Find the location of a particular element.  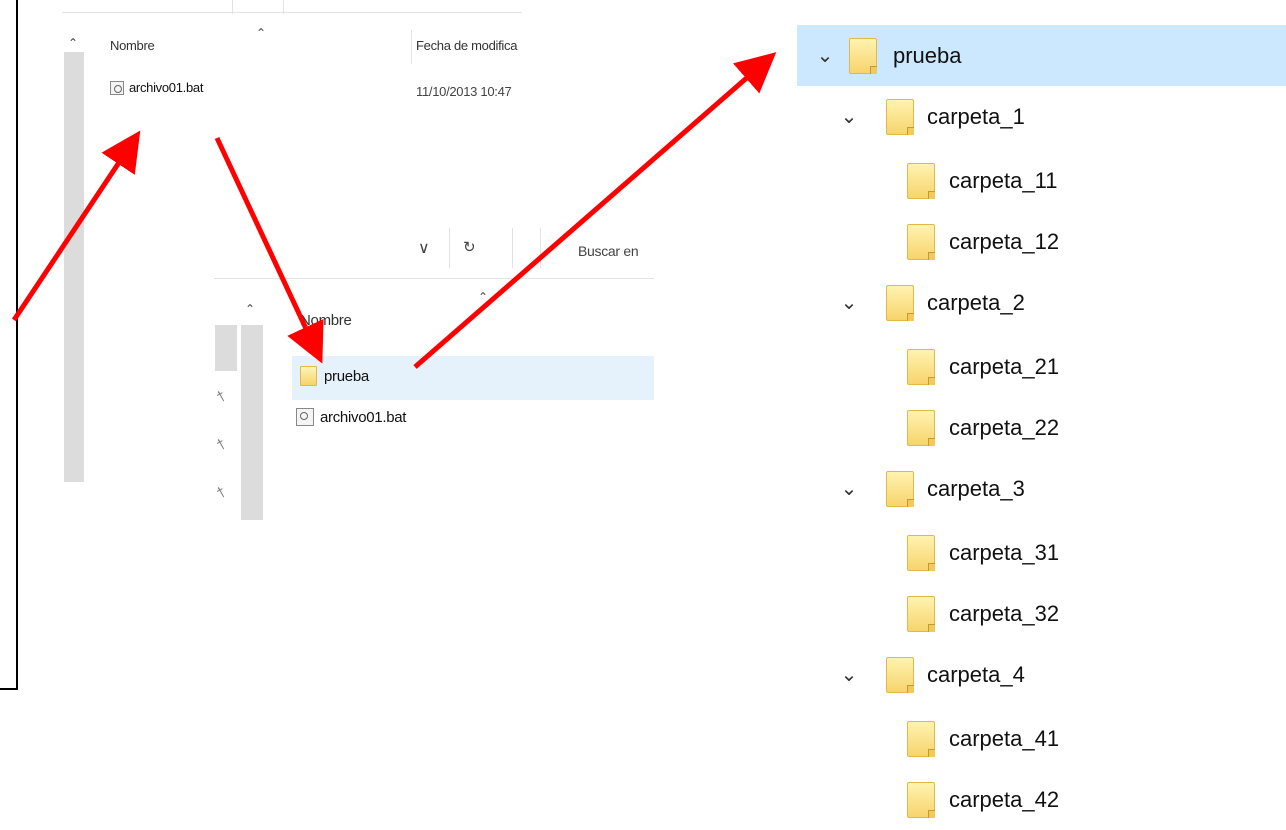

tree-item-label: carpeta_21 is located at coordinates (1004, 366).